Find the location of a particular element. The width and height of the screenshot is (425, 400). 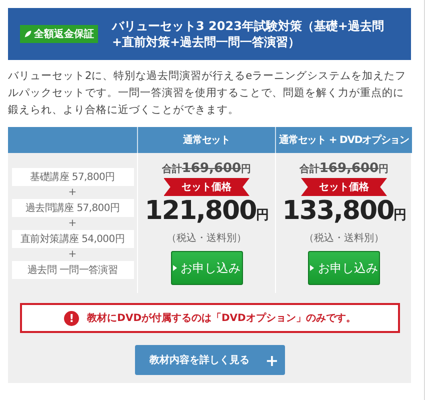

leaf-icon is located at coordinates (28, 34).